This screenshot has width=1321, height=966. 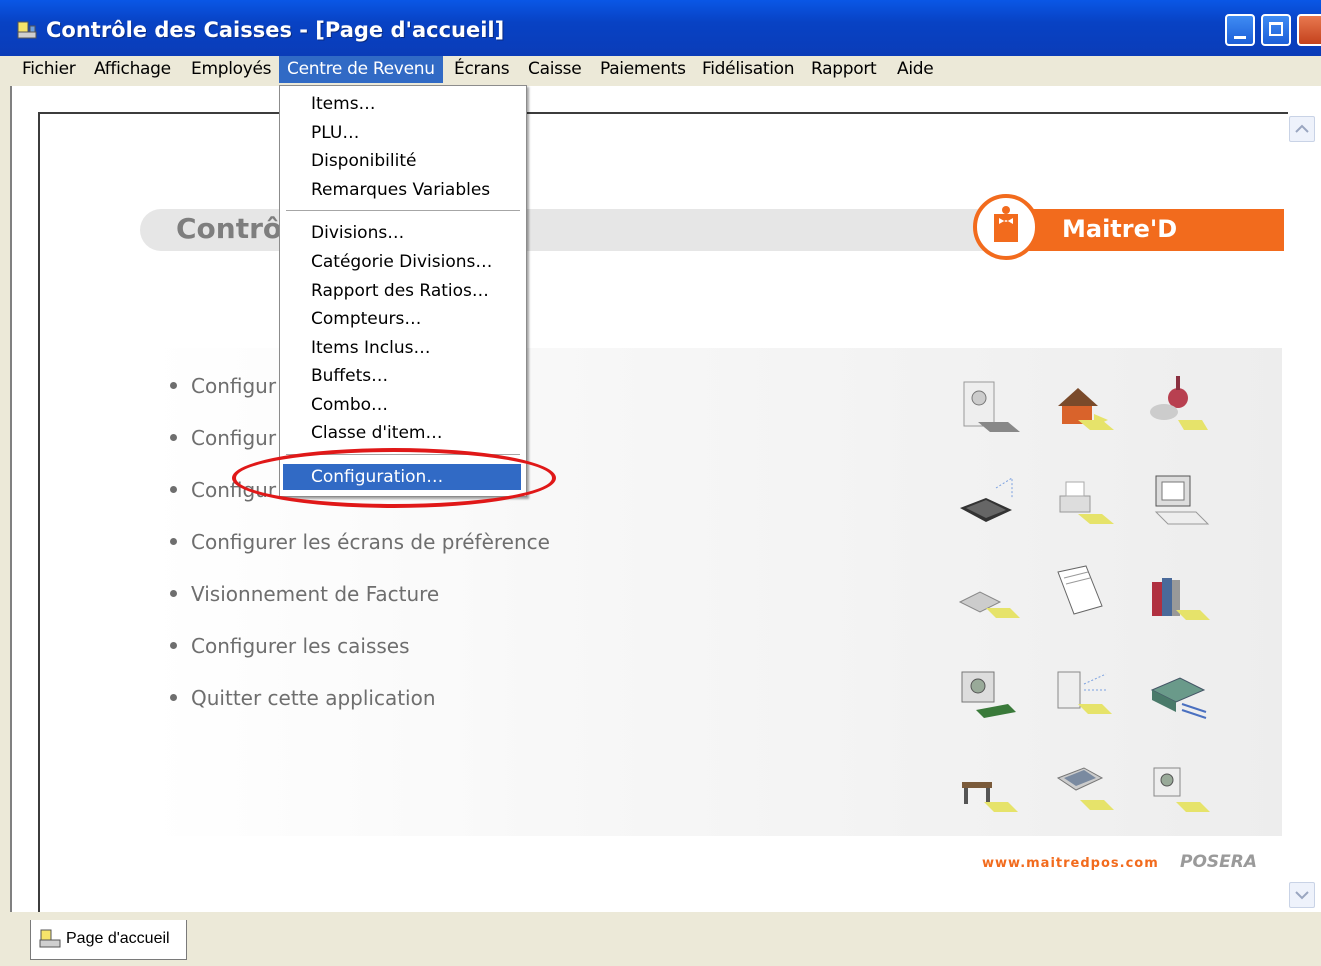 What do you see at coordinates (402, 190) in the screenshot?
I see `menu-item-remarques-variables: Remarques Variables` at bounding box center [402, 190].